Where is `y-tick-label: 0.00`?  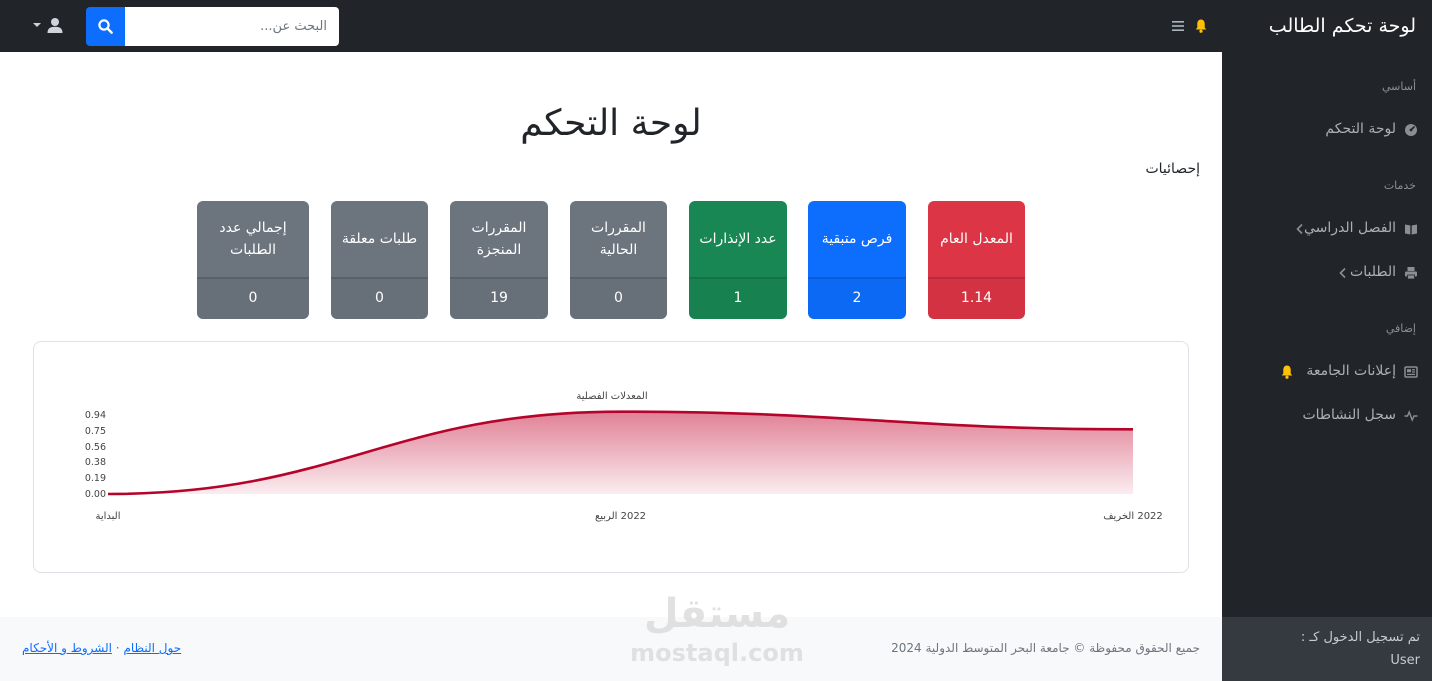
y-tick-label: 0.00 is located at coordinates (95, 494).